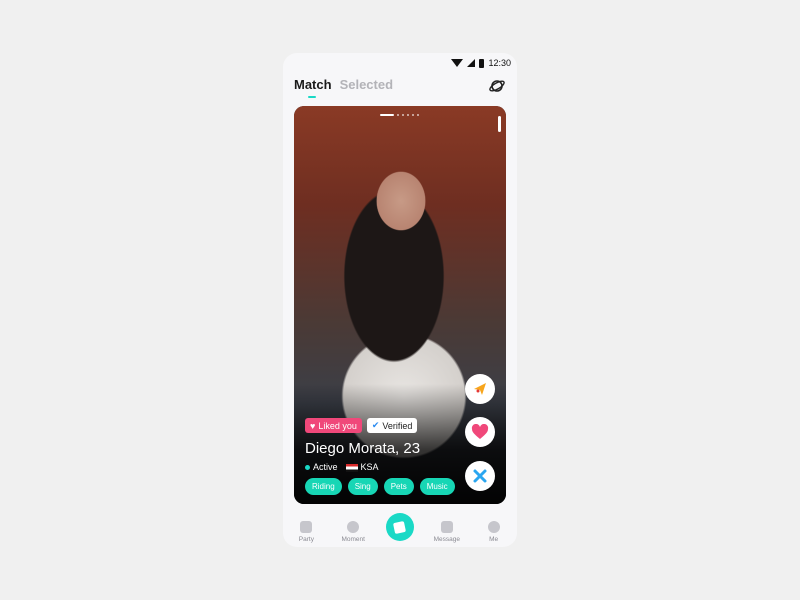  Describe the element at coordinates (398, 486) in the screenshot. I see `tag-pets: Pets` at that location.